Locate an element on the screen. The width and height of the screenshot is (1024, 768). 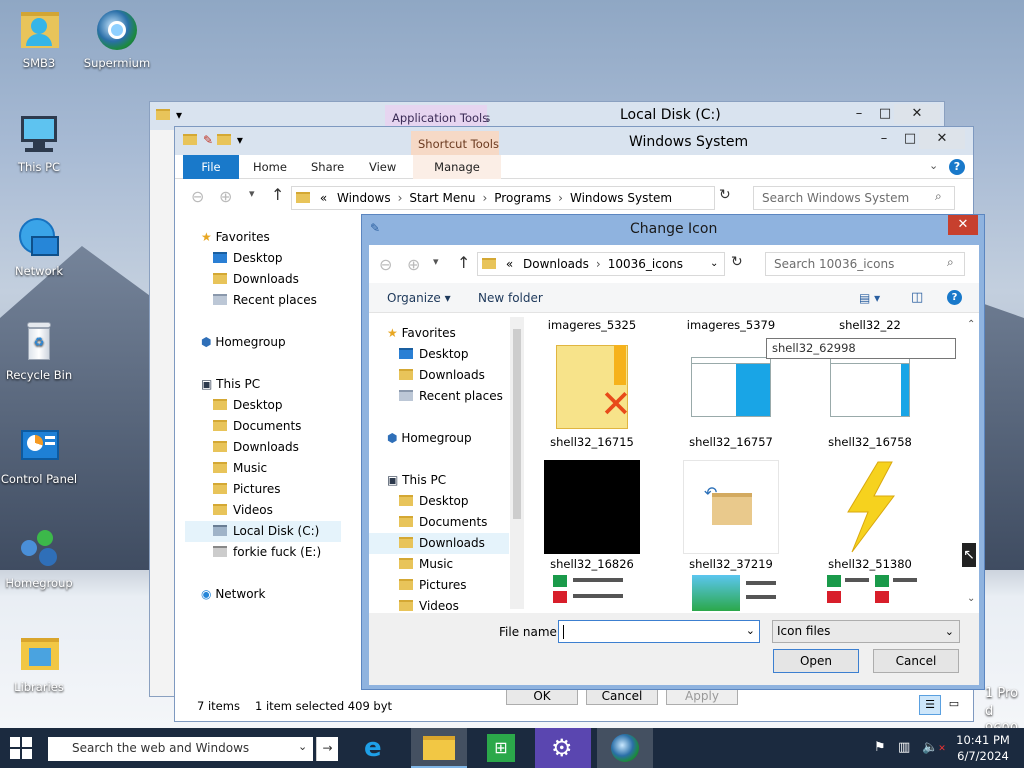
taskbar-store: ⊞ is located at coordinates (501, 748).